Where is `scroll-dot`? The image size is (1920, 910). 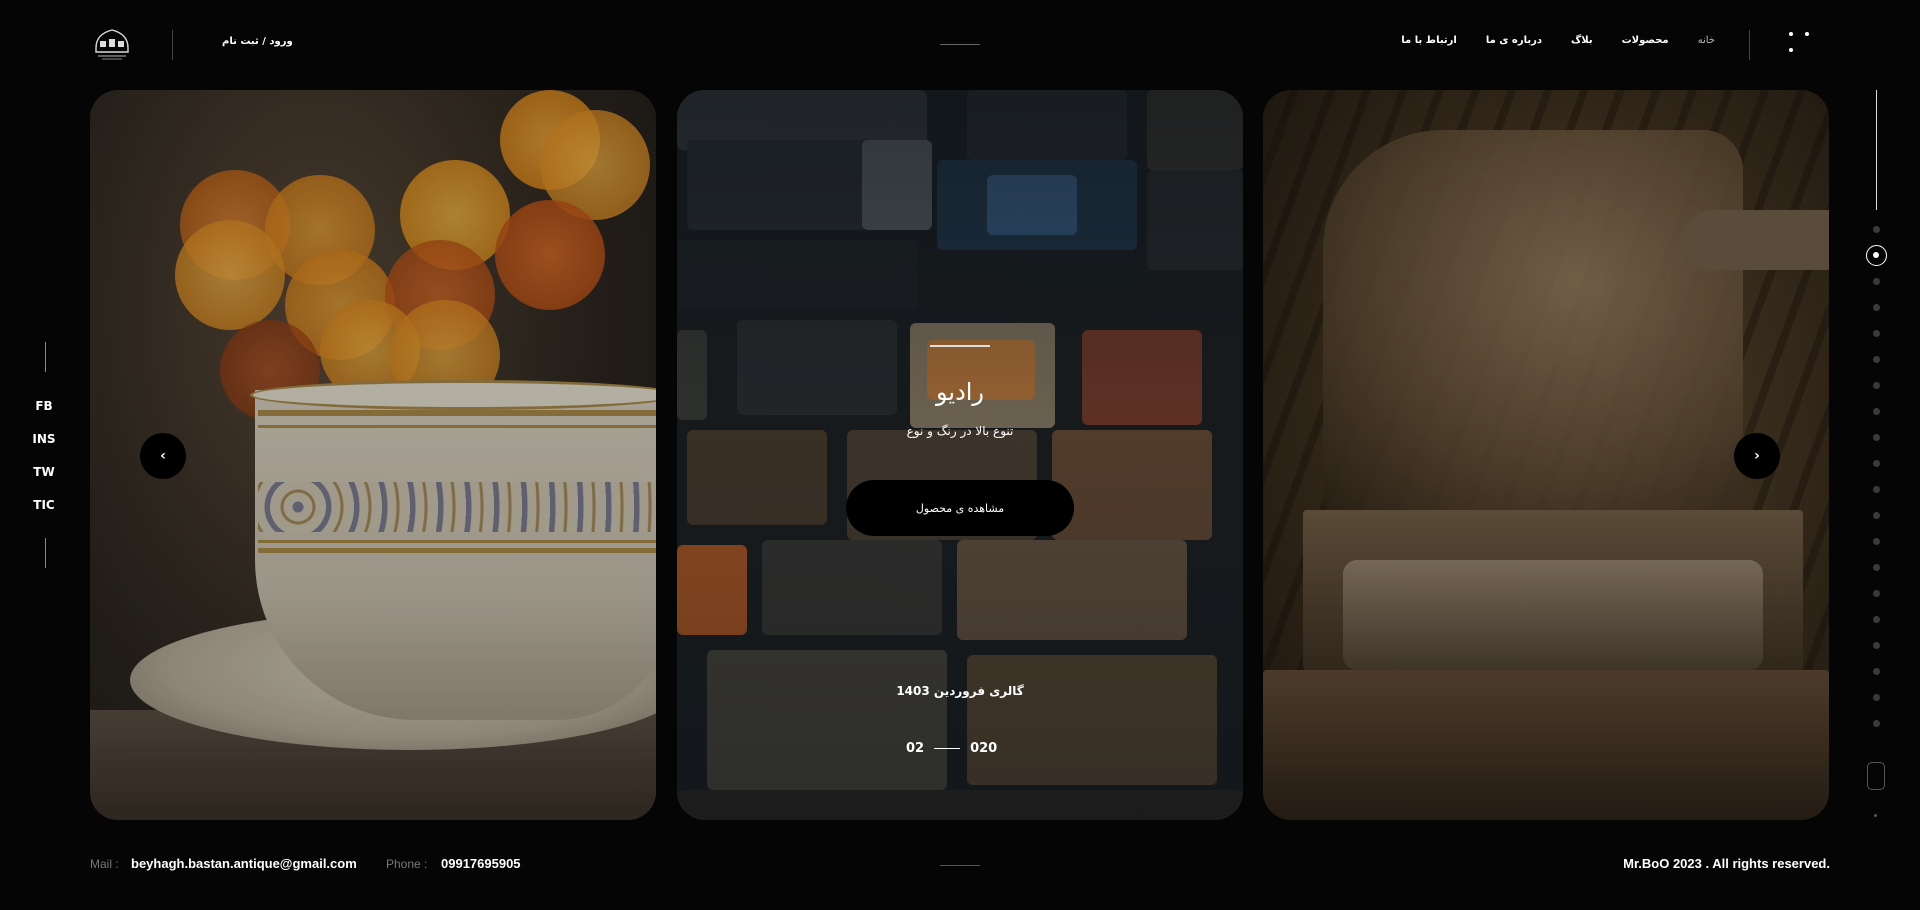 scroll-dot is located at coordinates (1875, 815).